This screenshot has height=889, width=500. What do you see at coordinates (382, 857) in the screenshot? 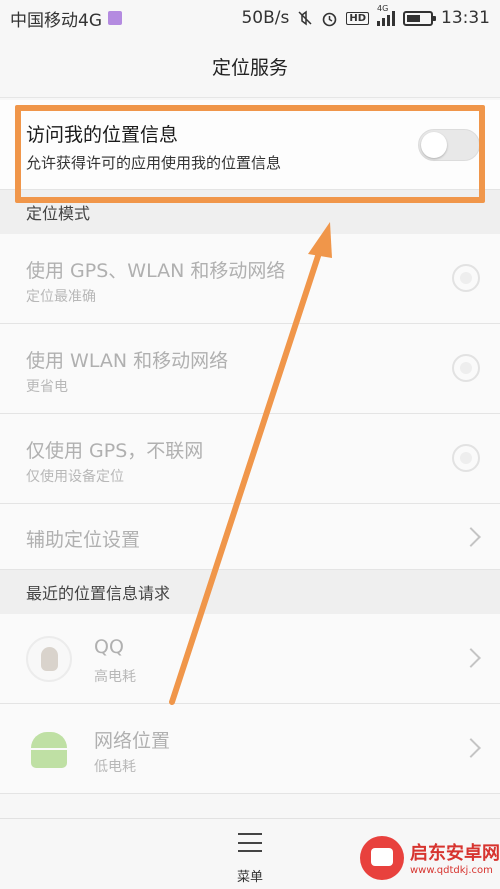
I see `watermark-logo-icon` at bounding box center [382, 857].